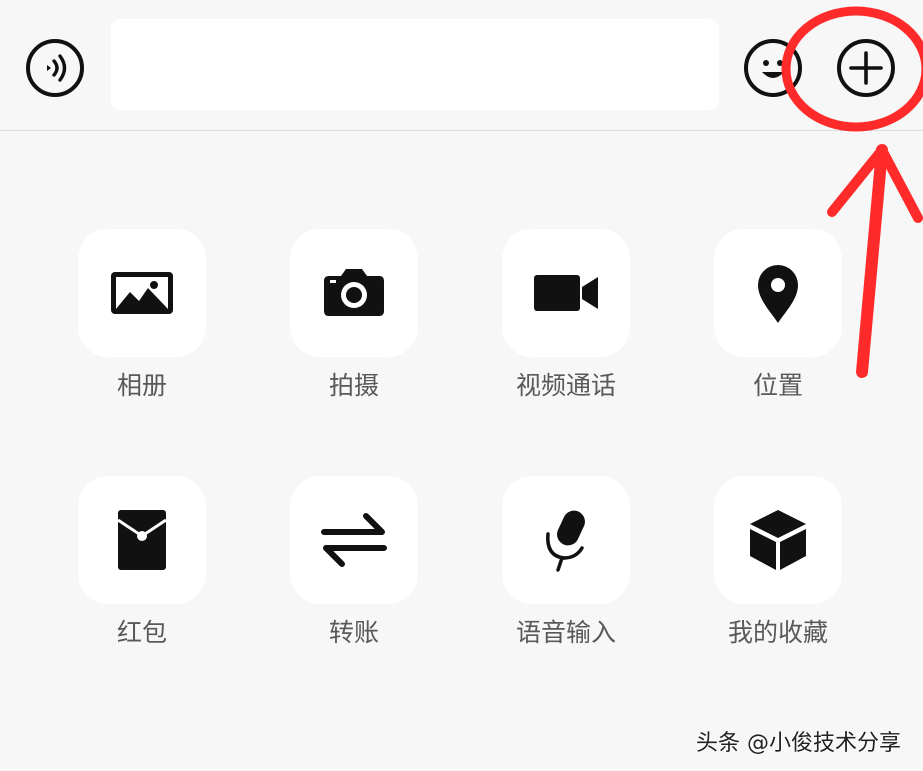 The width and height of the screenshot is (923, 771). What do you see at coordinates (353, 385) in the screenshot?
I see `camera-label: 拍摄` at bounding box center [353, 385].